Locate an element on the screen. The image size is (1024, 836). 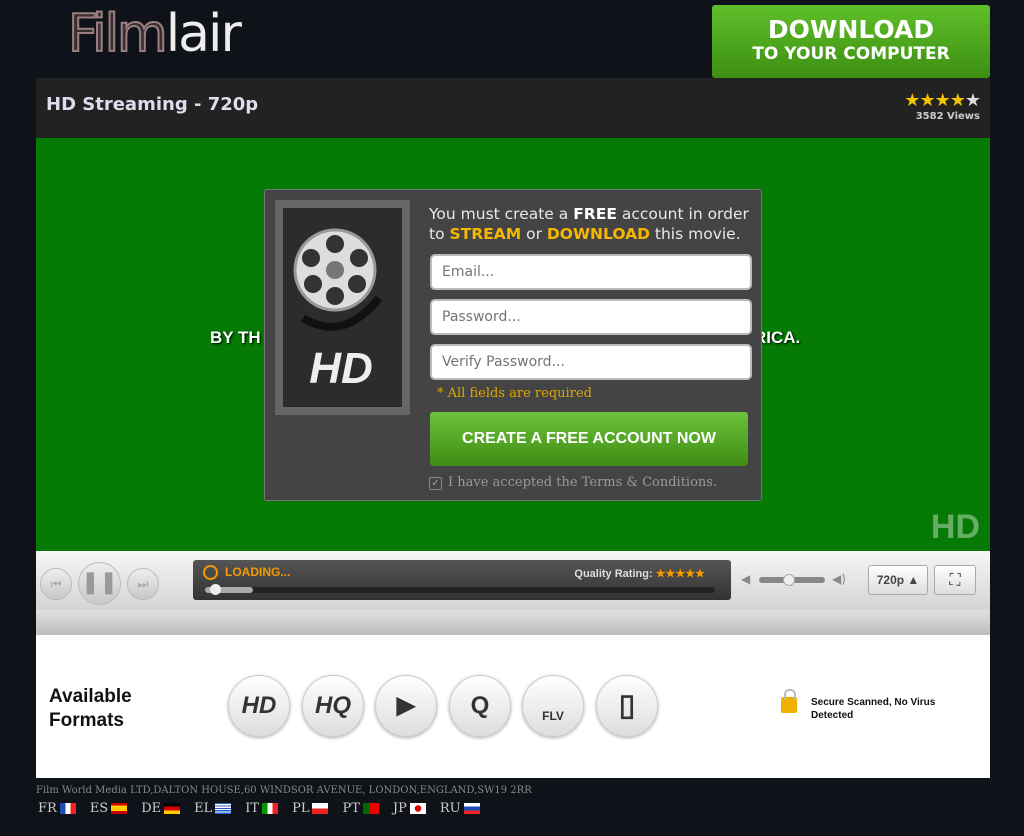
star-rating: ★★★★★ is located at coordinates (942, 100).